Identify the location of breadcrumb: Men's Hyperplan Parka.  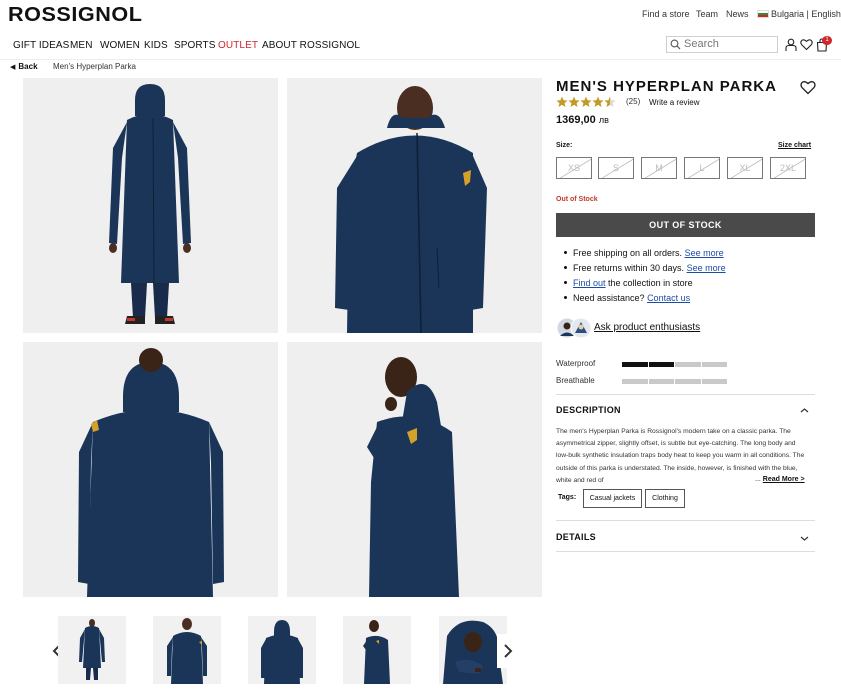
(94, 66).